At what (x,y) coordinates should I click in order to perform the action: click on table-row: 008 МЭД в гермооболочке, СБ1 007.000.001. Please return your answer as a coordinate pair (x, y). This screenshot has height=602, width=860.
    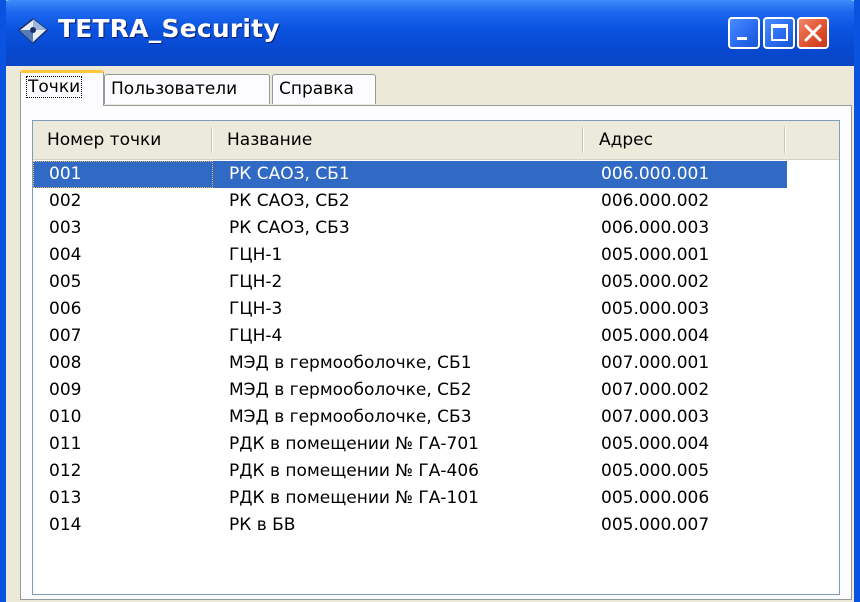
    Looking at the image, I should click on (410, 363).